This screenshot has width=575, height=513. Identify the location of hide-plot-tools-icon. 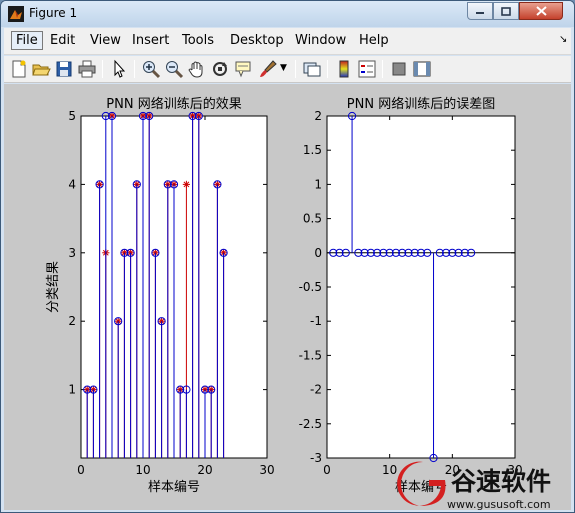
(399, 69).